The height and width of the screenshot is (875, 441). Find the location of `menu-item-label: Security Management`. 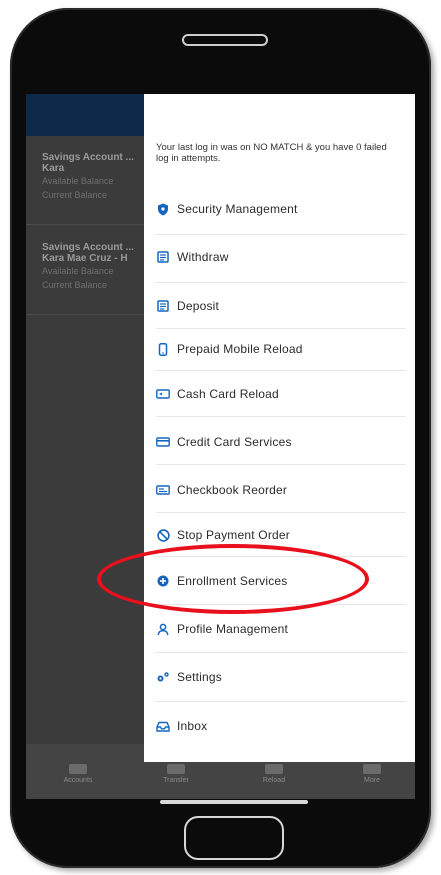

menu-item-label: Security Management is located at coordinates (237, 209).